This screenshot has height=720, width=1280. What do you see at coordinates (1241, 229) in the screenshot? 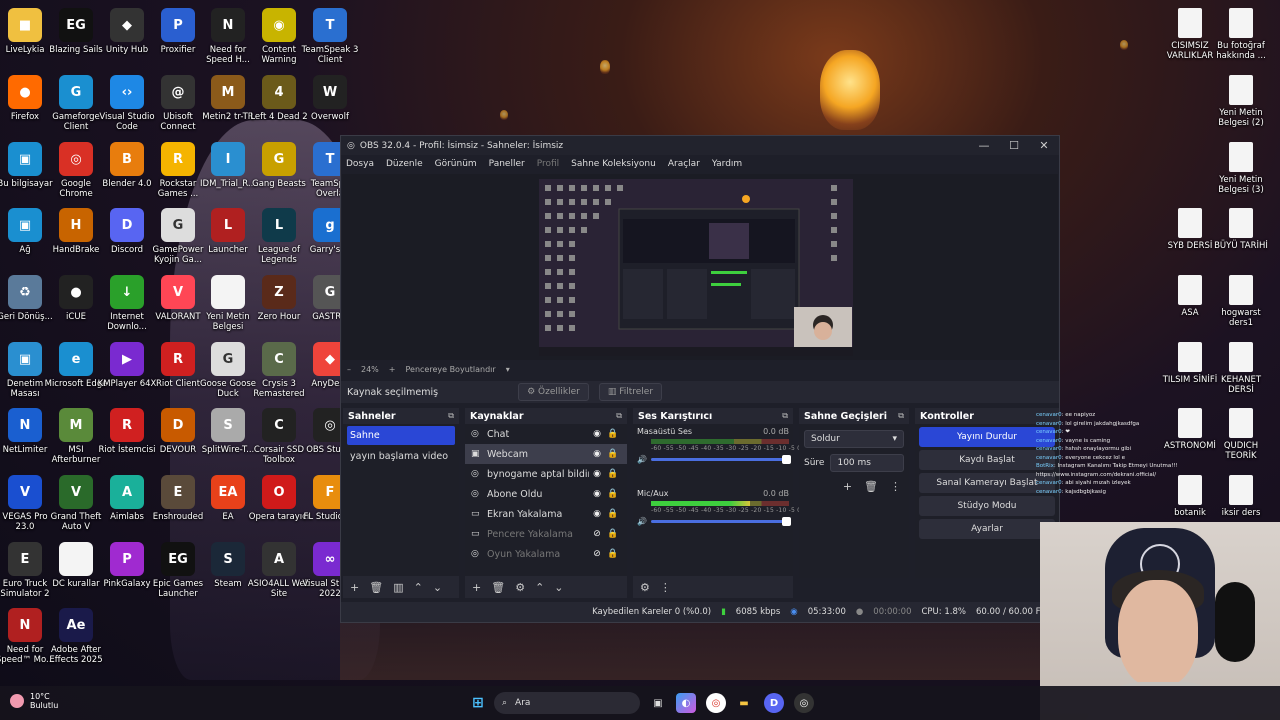
I see `desktop-document-icon: BÜYÜ TARİHİ` at bounding box center [1241, 229].